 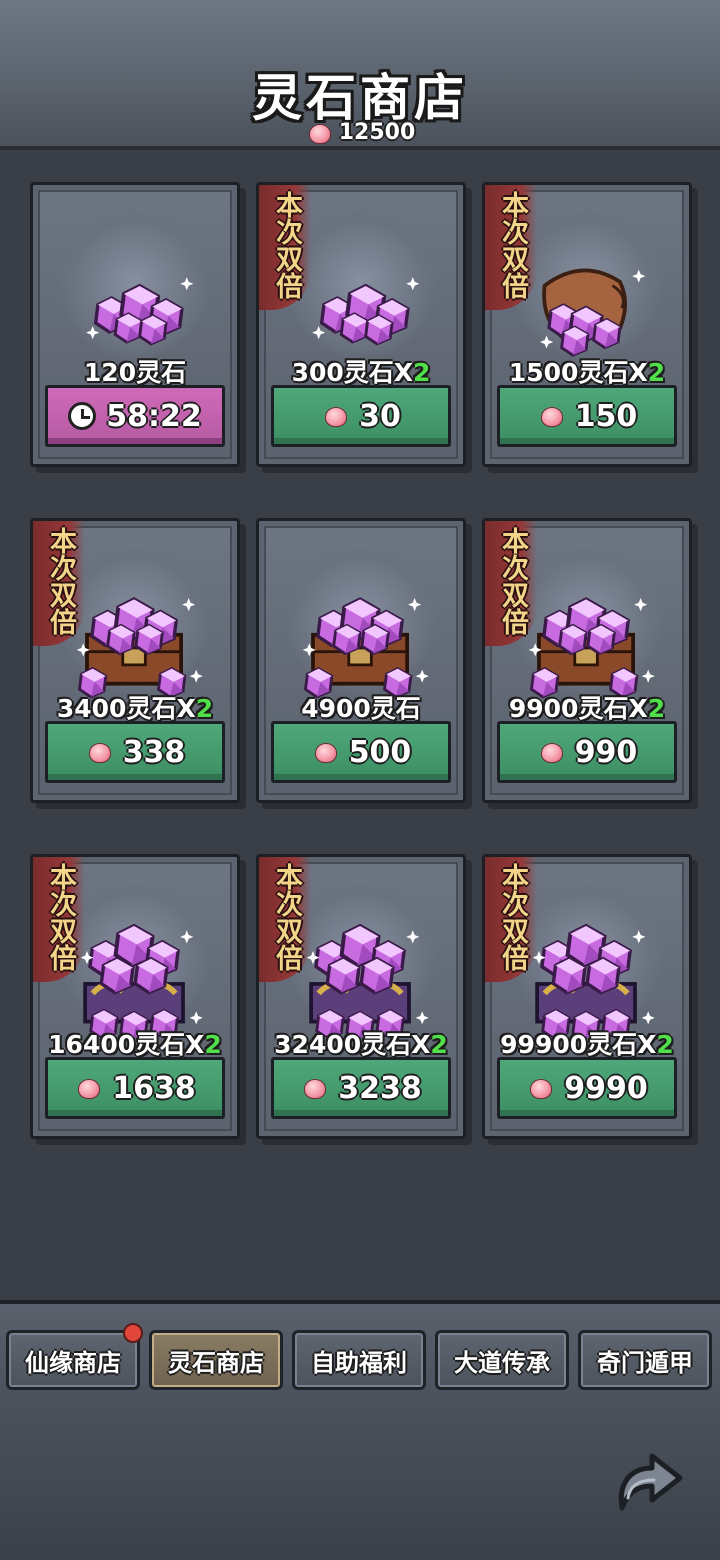 I want to click on item-amount: 99900灵石X2, so click(x=587, y=1043).